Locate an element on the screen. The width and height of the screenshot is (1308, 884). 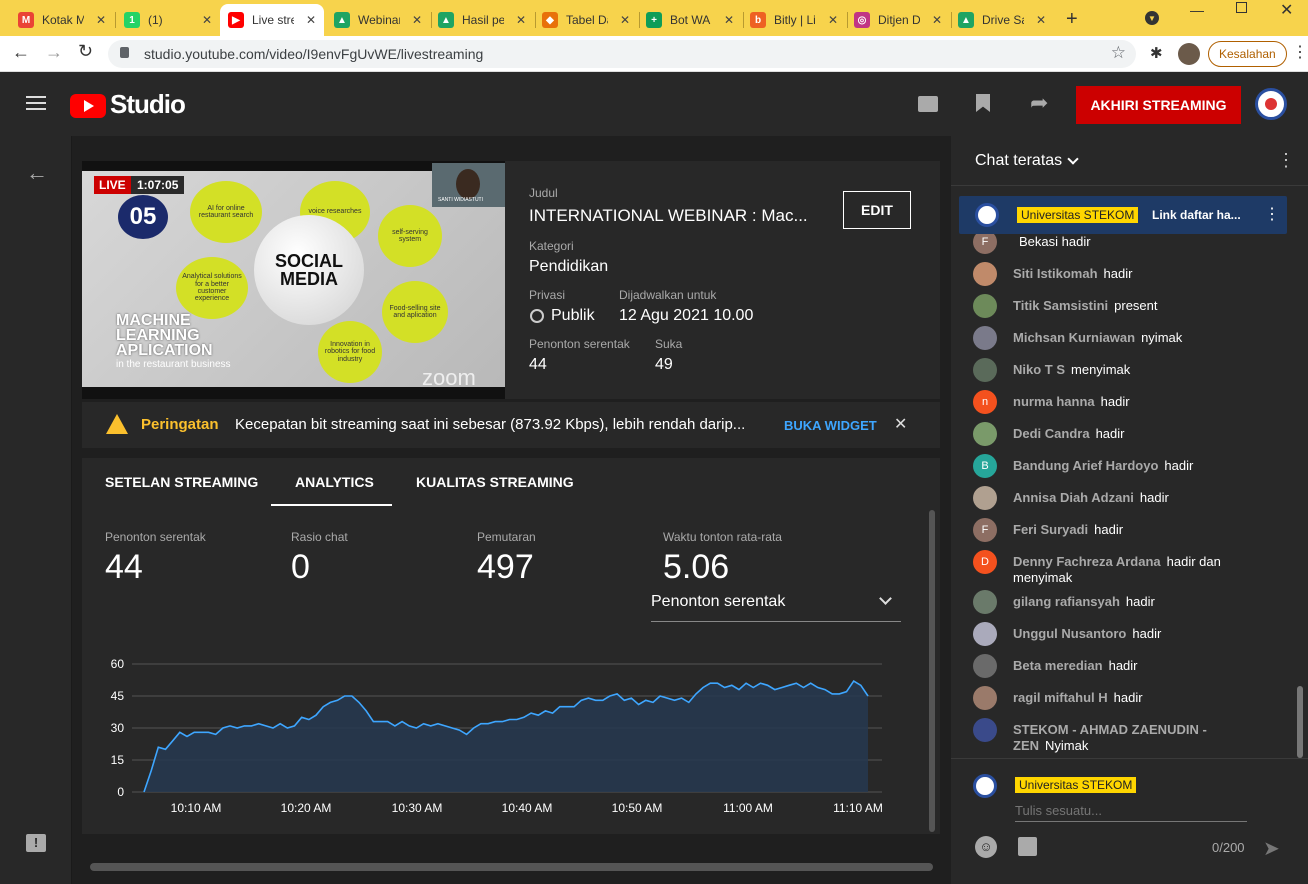
chat-message: Unggul Nusantoro hadir is located at coordinates (1128, 634).